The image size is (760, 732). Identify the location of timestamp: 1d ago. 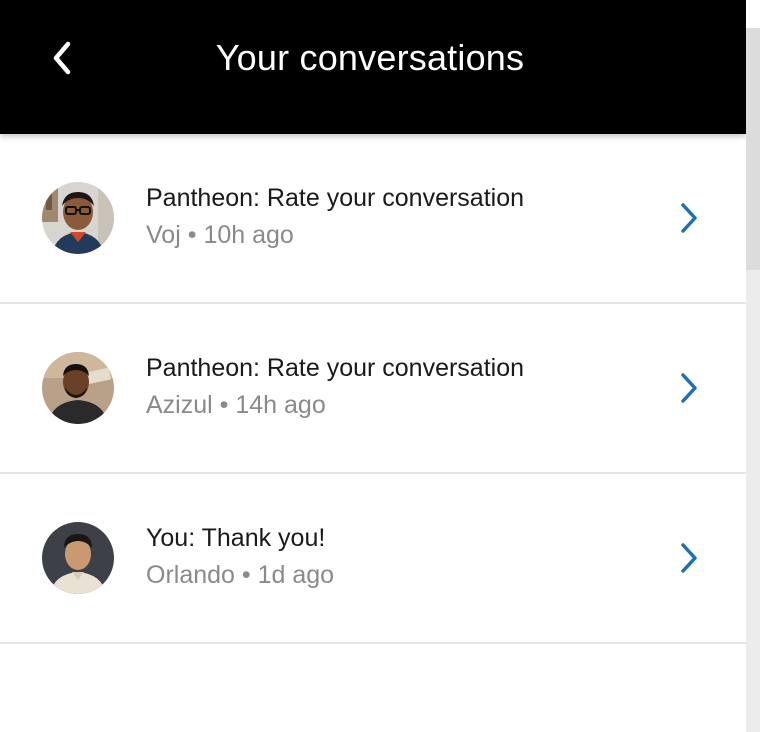
(296, 575).